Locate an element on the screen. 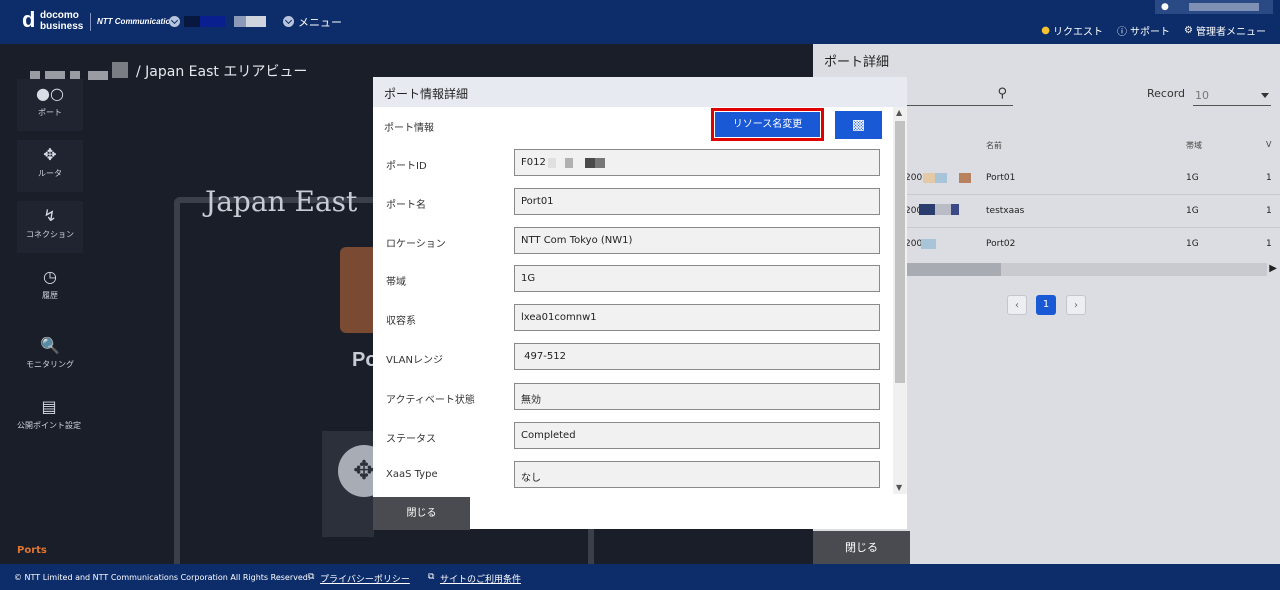  field-value: lxea01comnw1 is located at coordinates (697, 317).